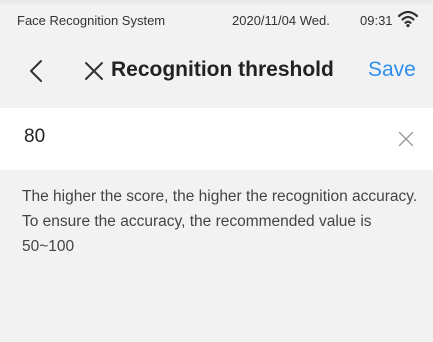 Image resolution: width=433 pixels, height=342 pixels. Describe the element at coordinates (37, 71) in the screenshot. I see `chevron-left-icon` at that location.